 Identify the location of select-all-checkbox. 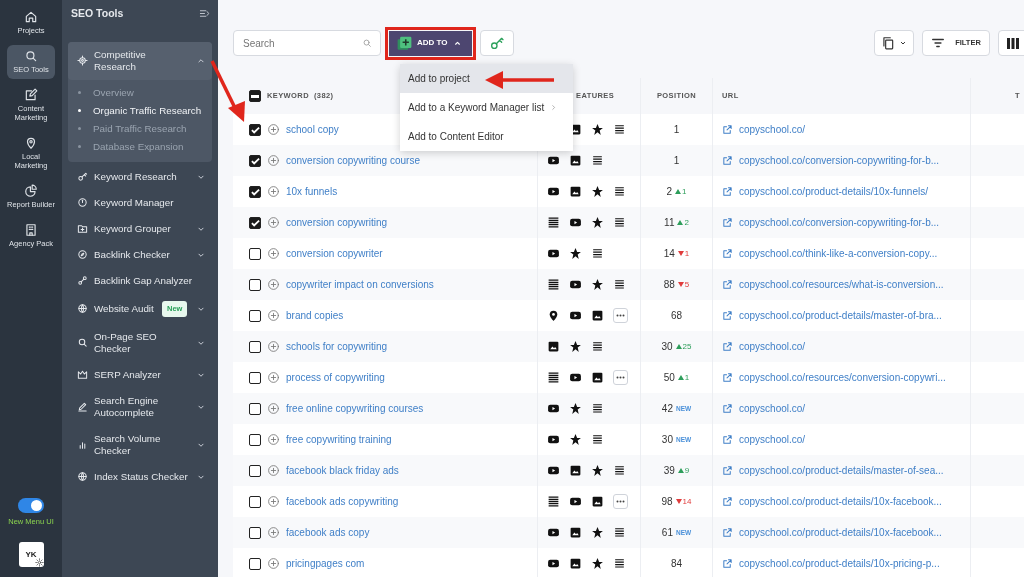
(255, 96).